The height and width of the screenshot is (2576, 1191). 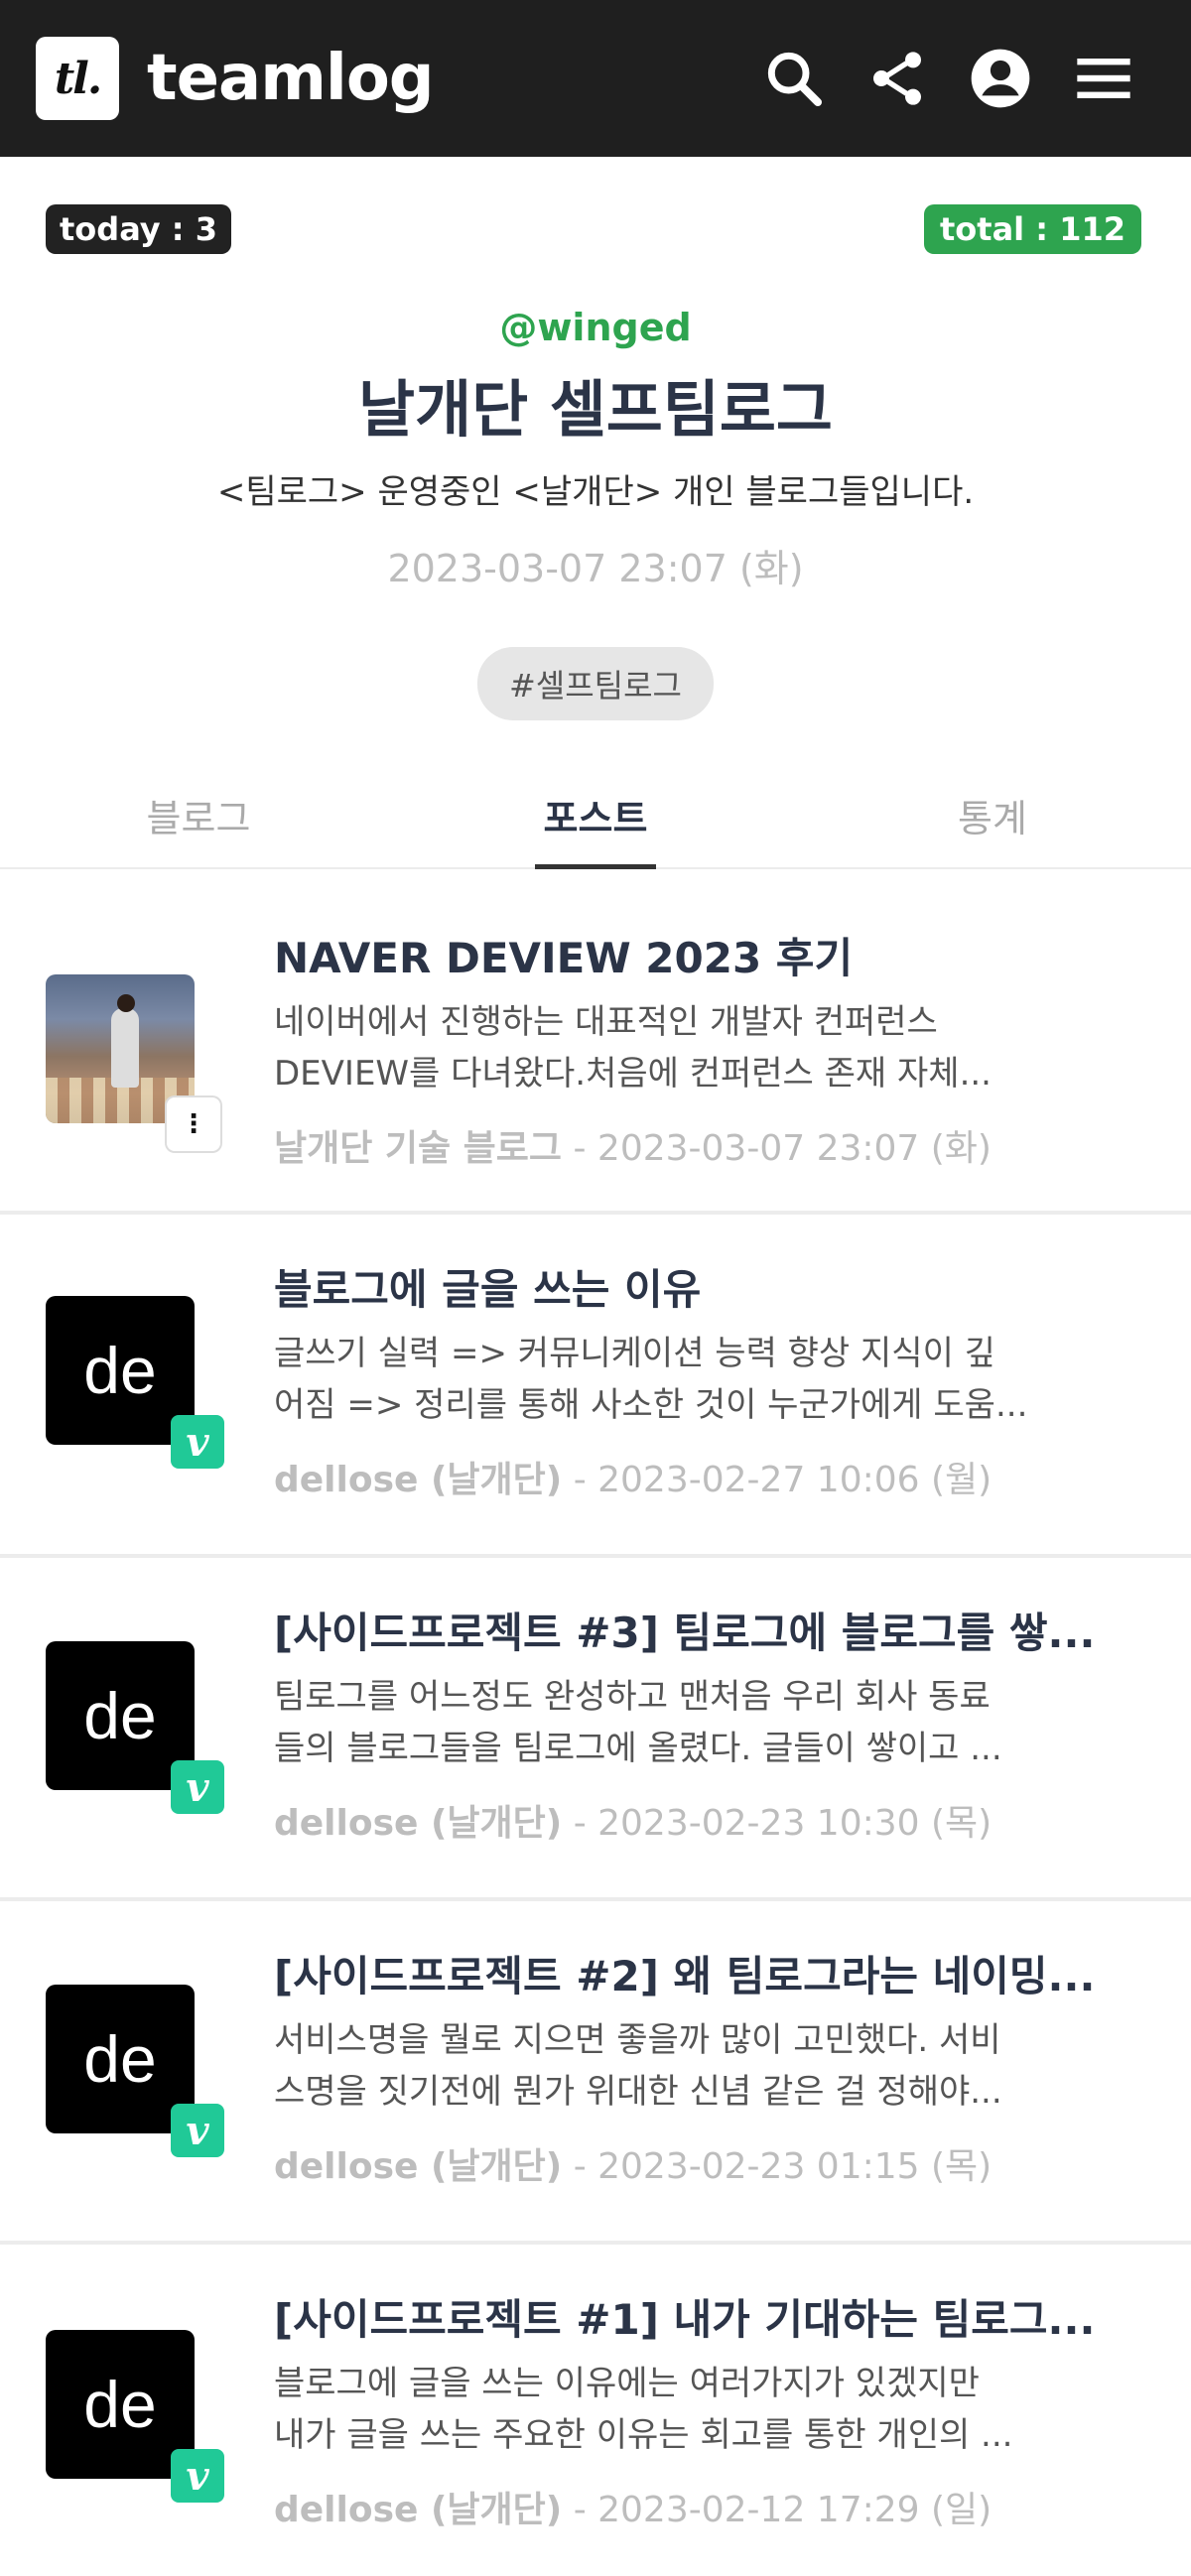 I want to click on post-meta: dellose (날개단) - 2023-02-27 10:06 (월), so click(x=710, y=1477).